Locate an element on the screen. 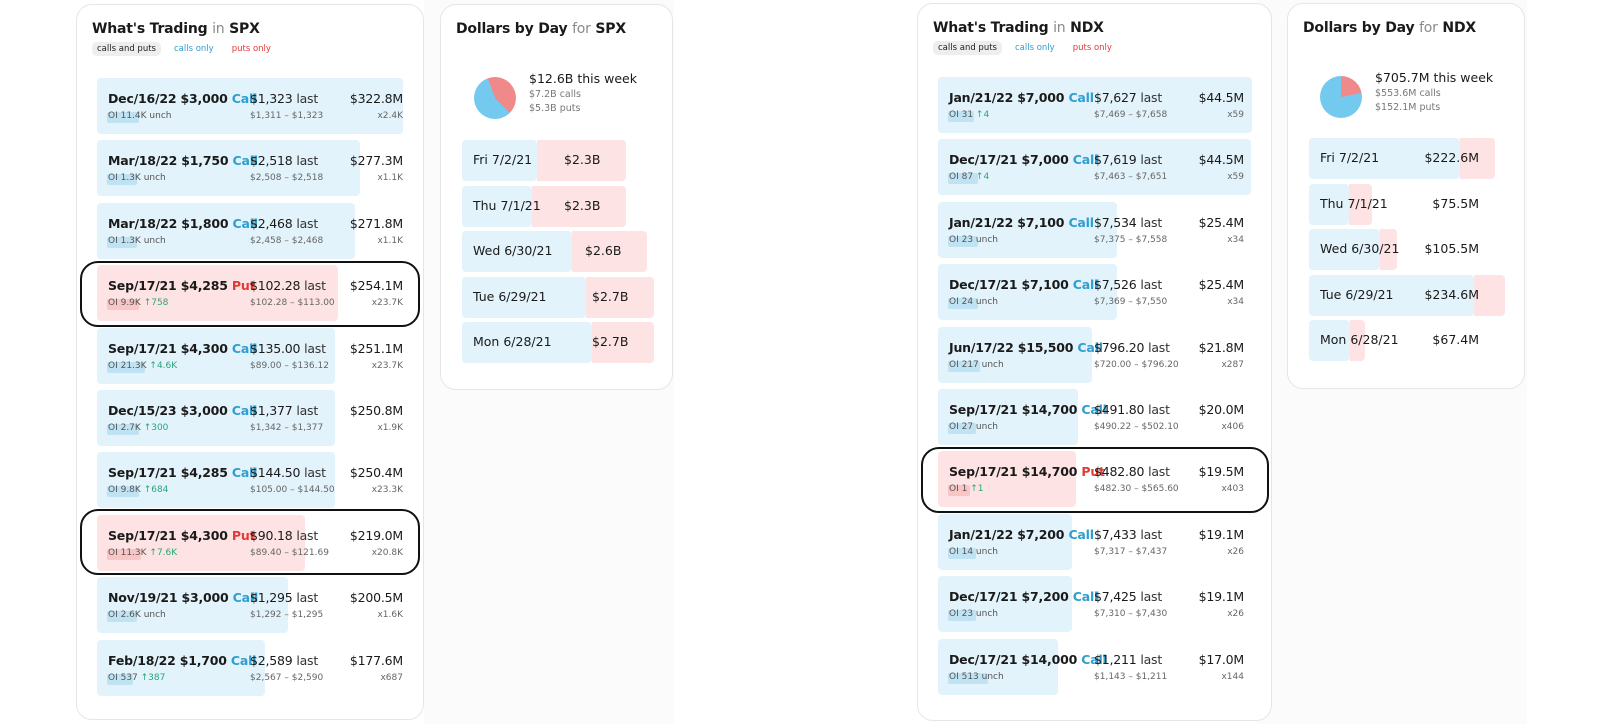 This screenshot has height=724, width=1600. last-value: $2,518 is located at coordinates (273, 161).